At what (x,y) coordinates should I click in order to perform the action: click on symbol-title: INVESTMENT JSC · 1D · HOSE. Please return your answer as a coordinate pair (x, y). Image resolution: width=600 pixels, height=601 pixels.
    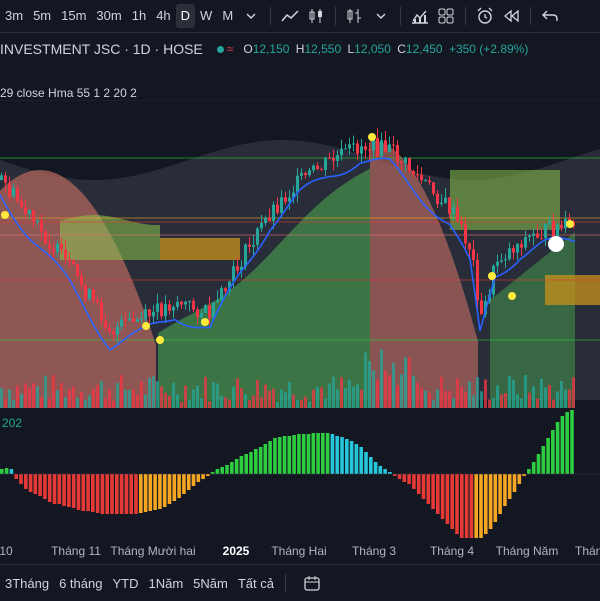
    Looking at the image, I should click on (101, 49).